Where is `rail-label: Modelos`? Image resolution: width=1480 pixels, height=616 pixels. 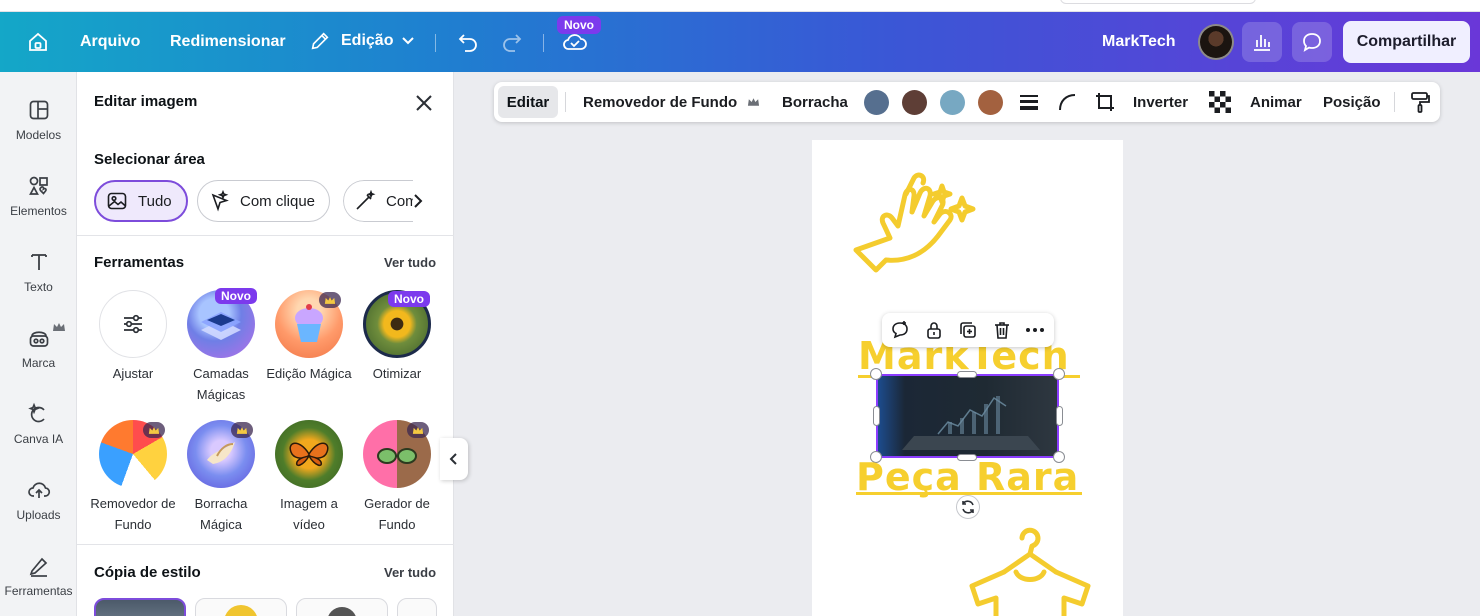 rail-label: Modelos is located at coordinates (38, 135).